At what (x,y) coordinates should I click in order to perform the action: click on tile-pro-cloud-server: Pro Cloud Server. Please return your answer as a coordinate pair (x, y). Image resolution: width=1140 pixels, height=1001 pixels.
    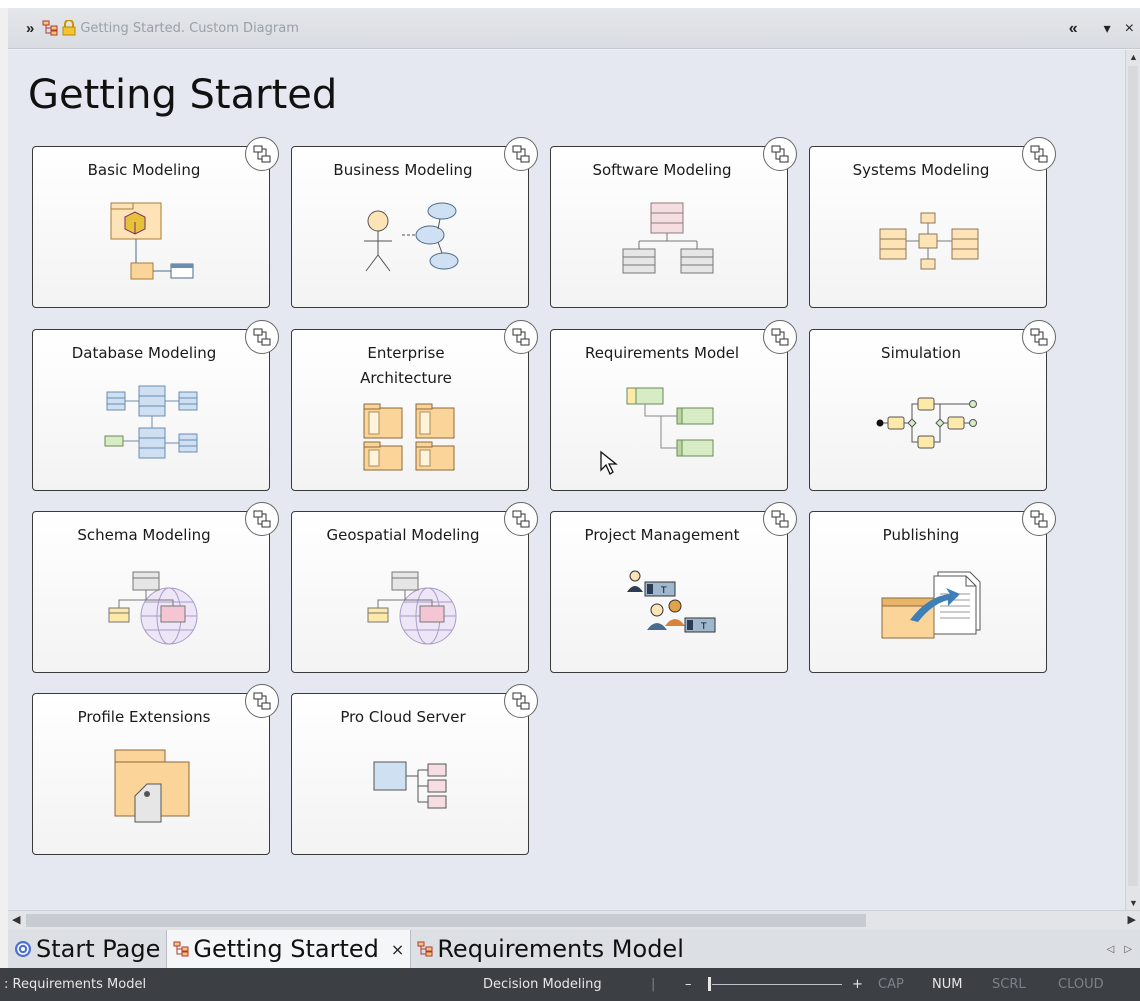
    Looking at the image, I should click on (414, 769).